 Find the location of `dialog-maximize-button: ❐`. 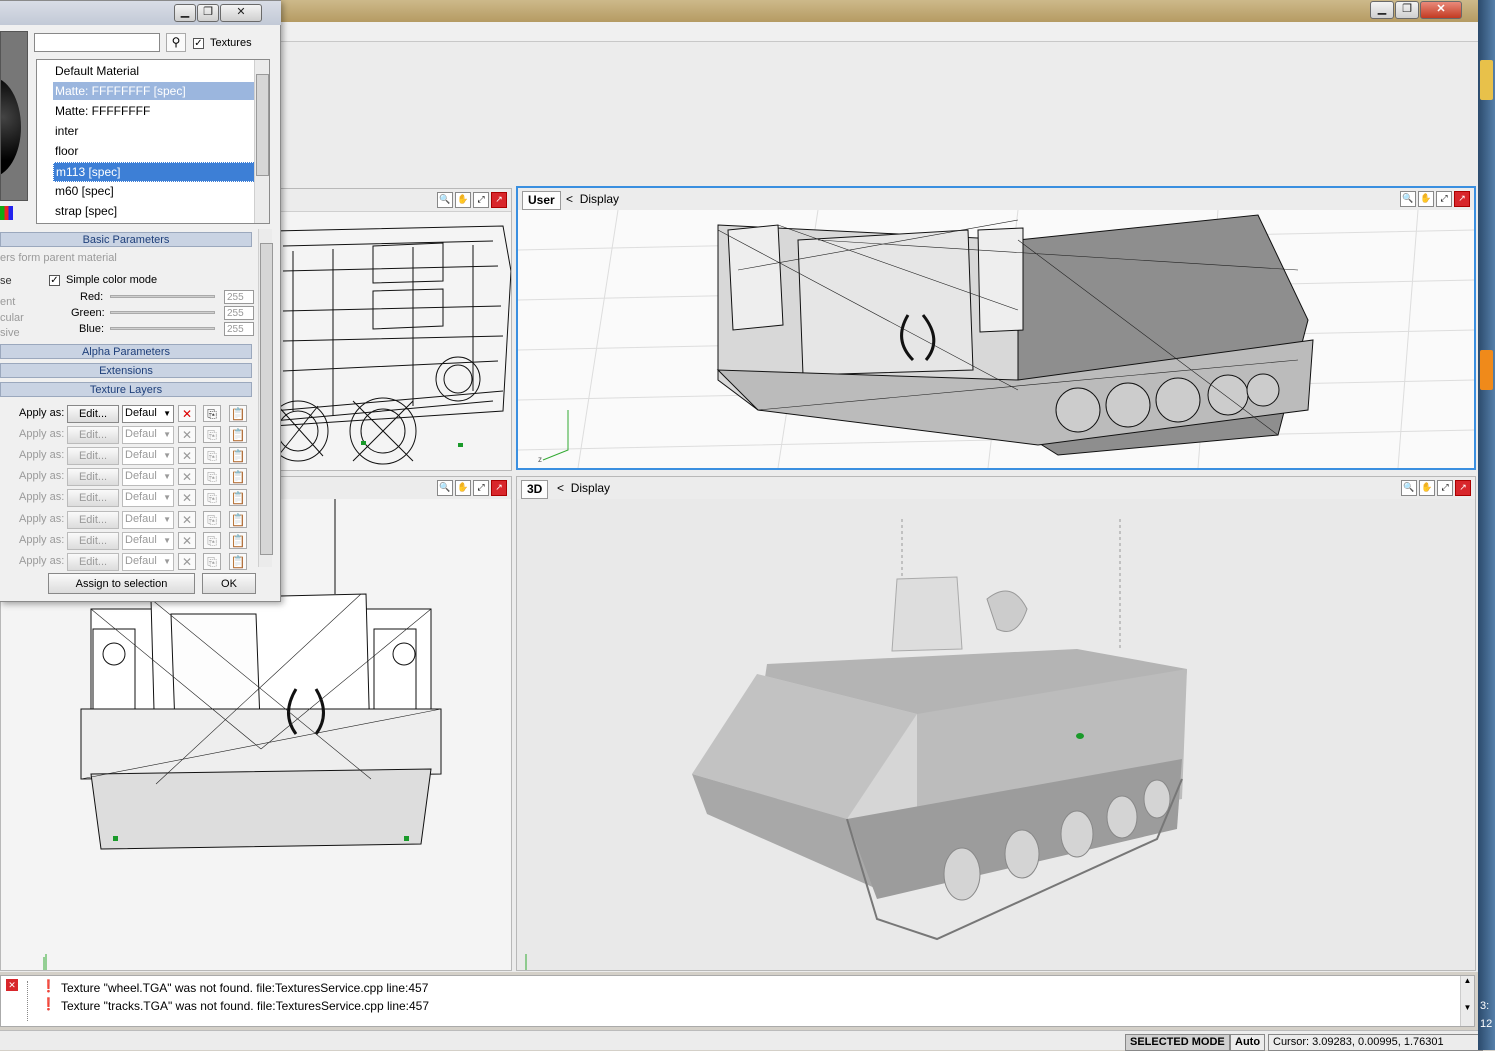

dialog-maximize-button: ❐ is located at coordinates (208, 13).